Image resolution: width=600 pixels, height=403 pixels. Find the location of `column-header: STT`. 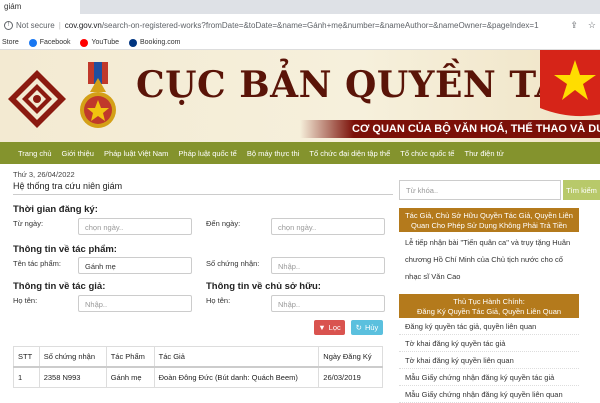

column-header: STT is located at coordinates (26, 357).